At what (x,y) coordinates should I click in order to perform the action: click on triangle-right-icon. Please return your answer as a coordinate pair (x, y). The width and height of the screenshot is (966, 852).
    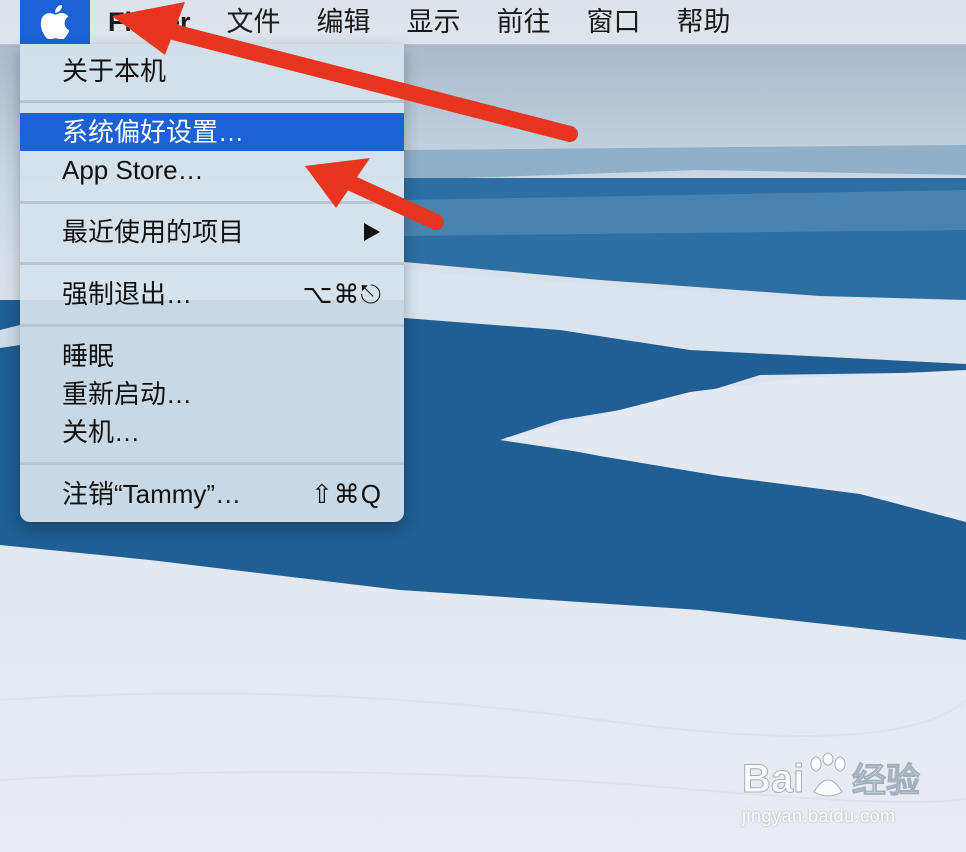
    Looking at the image, I should click on (372, 232).